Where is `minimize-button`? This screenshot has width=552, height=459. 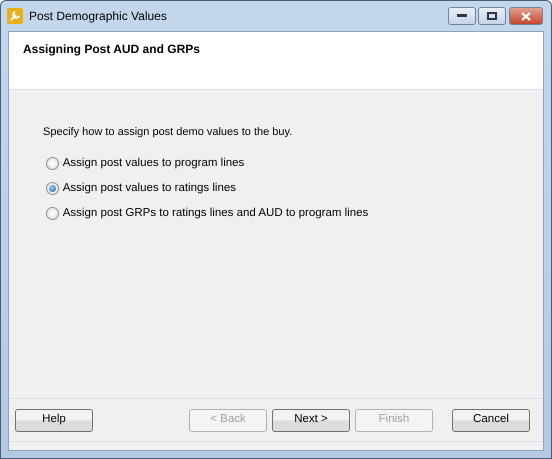 minimize-button is located at coordinates (462, 16).